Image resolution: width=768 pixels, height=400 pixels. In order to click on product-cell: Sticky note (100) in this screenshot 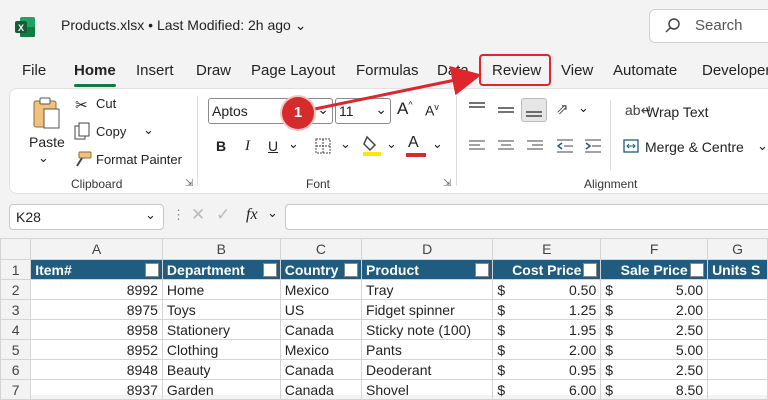, I will do `click(427, 329)`.